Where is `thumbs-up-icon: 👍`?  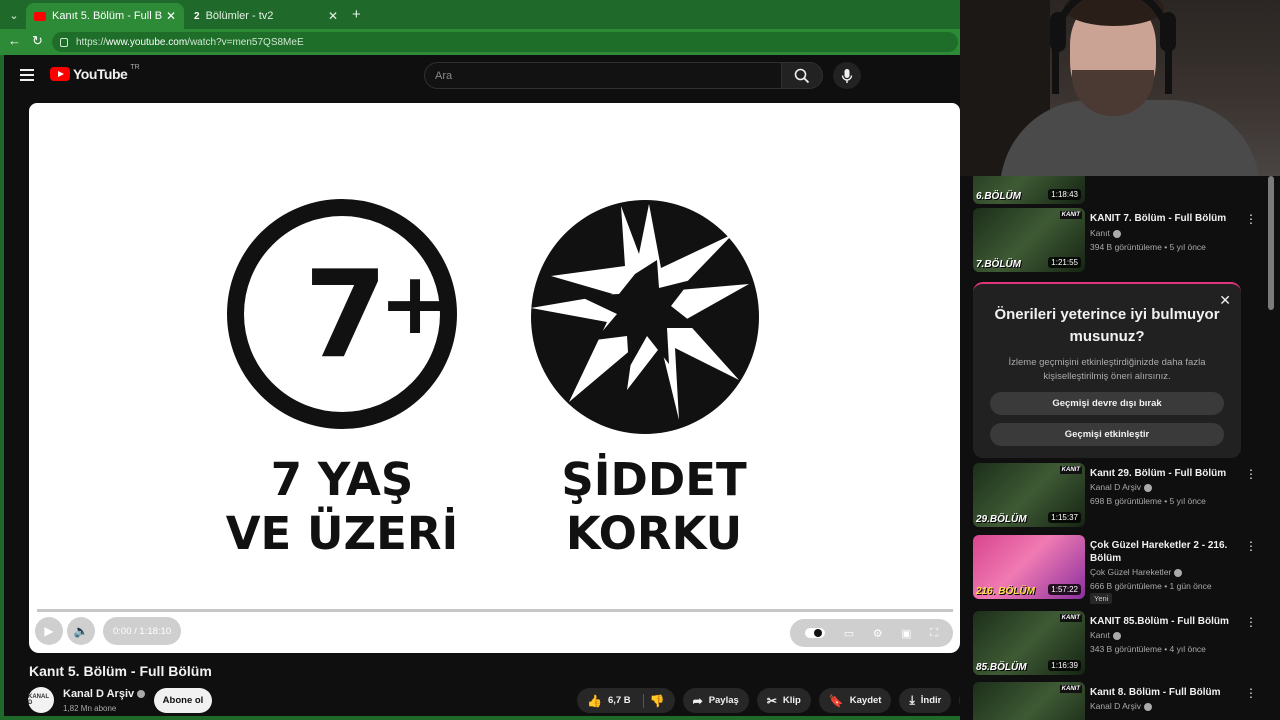 thumbs-up-icon: 👍 is located at coordinates (594, 700).